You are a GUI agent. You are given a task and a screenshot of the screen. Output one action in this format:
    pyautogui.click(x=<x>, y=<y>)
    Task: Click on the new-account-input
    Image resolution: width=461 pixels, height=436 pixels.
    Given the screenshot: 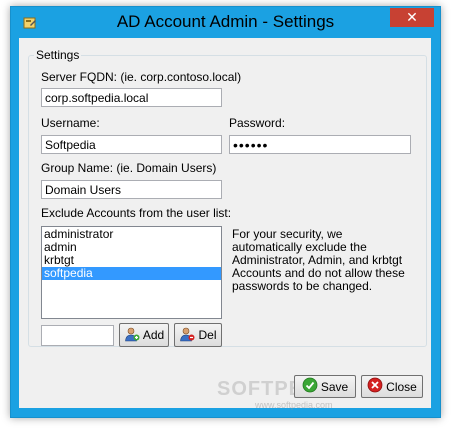 What is the action you would take?
    pyautogui.click(x=77, y=335)
    